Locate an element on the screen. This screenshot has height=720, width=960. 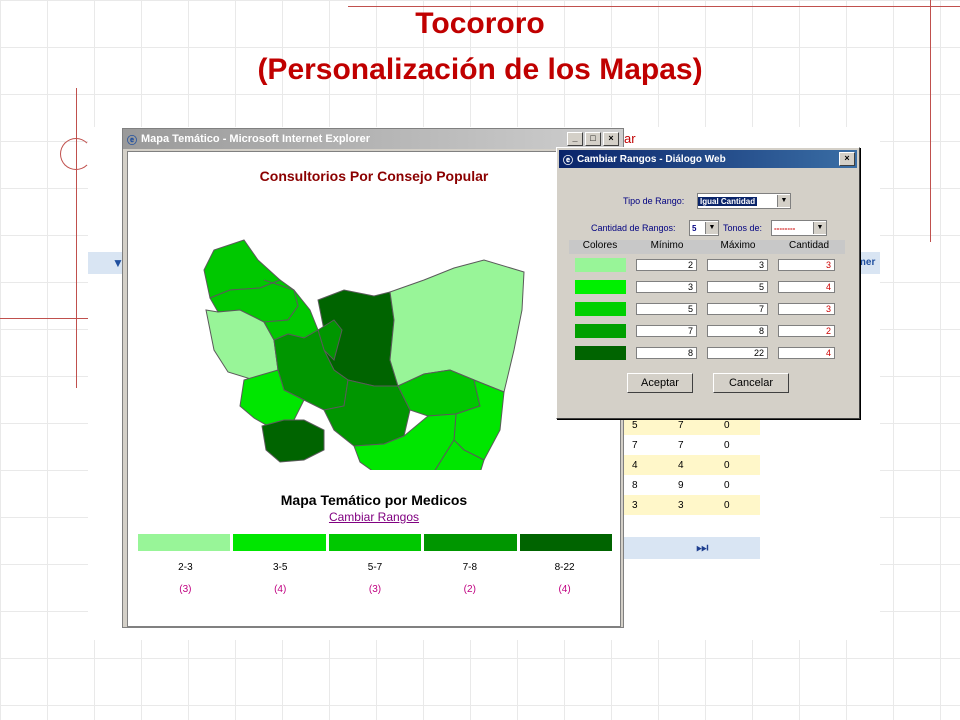
legend-count-label: (2) is located at coordinates (469, 589).